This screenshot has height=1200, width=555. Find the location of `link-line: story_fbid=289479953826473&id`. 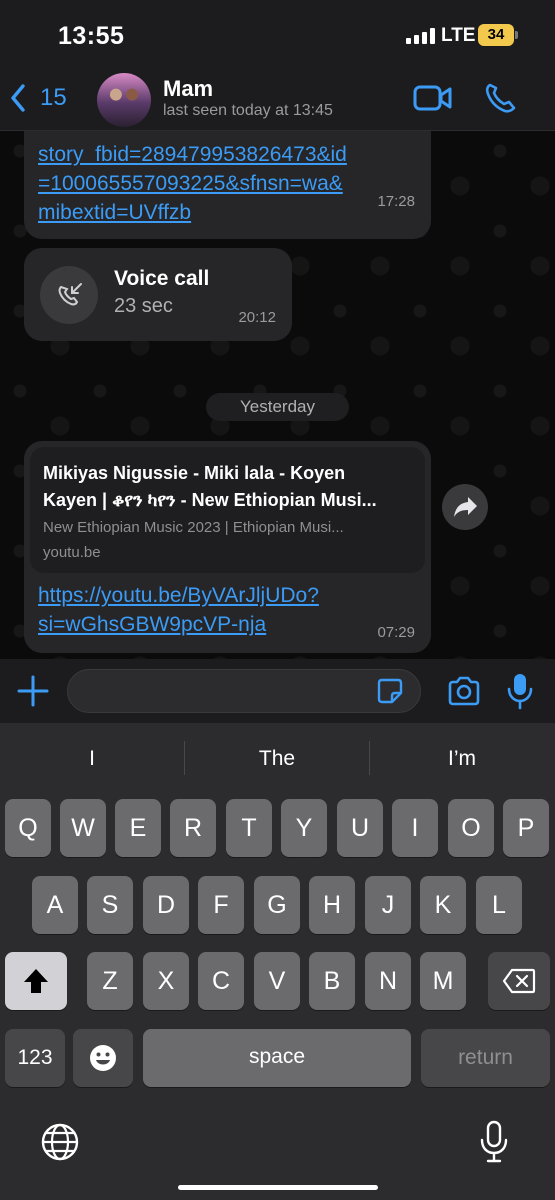

link-line: story_fbid=289479953826473&id is located at coordinates (192, 154).